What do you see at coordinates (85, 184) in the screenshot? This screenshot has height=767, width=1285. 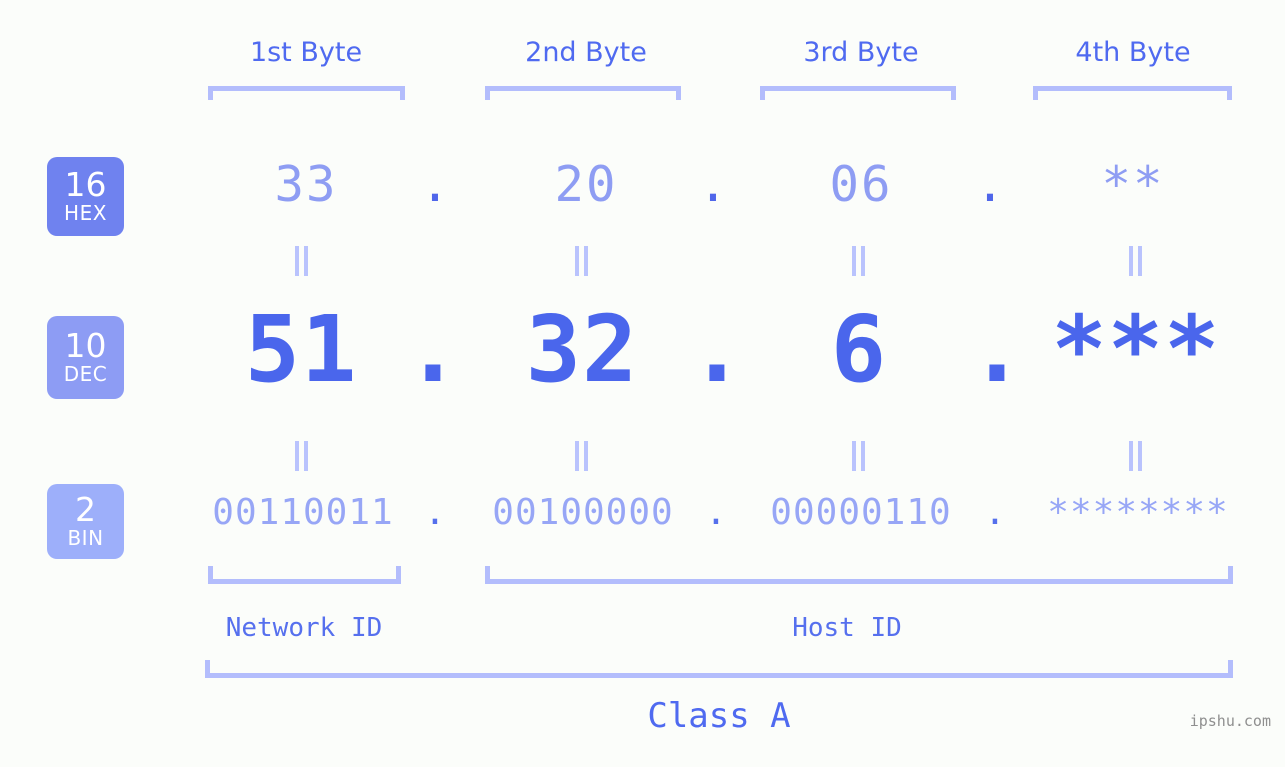 I see `radix-badge-hex-number: 16` at bounding box center [85, 184].